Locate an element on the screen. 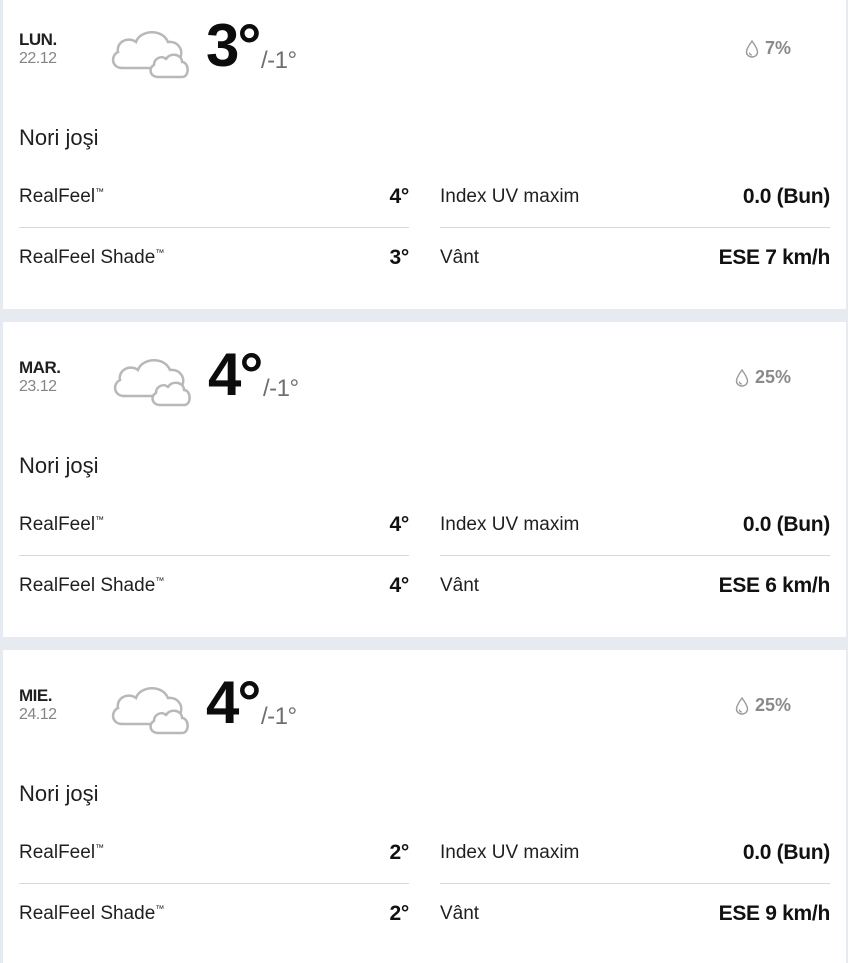 This screenshot has width=848, height=963. date-block: MIE. 24.12 is located at coordinates (59, 705).